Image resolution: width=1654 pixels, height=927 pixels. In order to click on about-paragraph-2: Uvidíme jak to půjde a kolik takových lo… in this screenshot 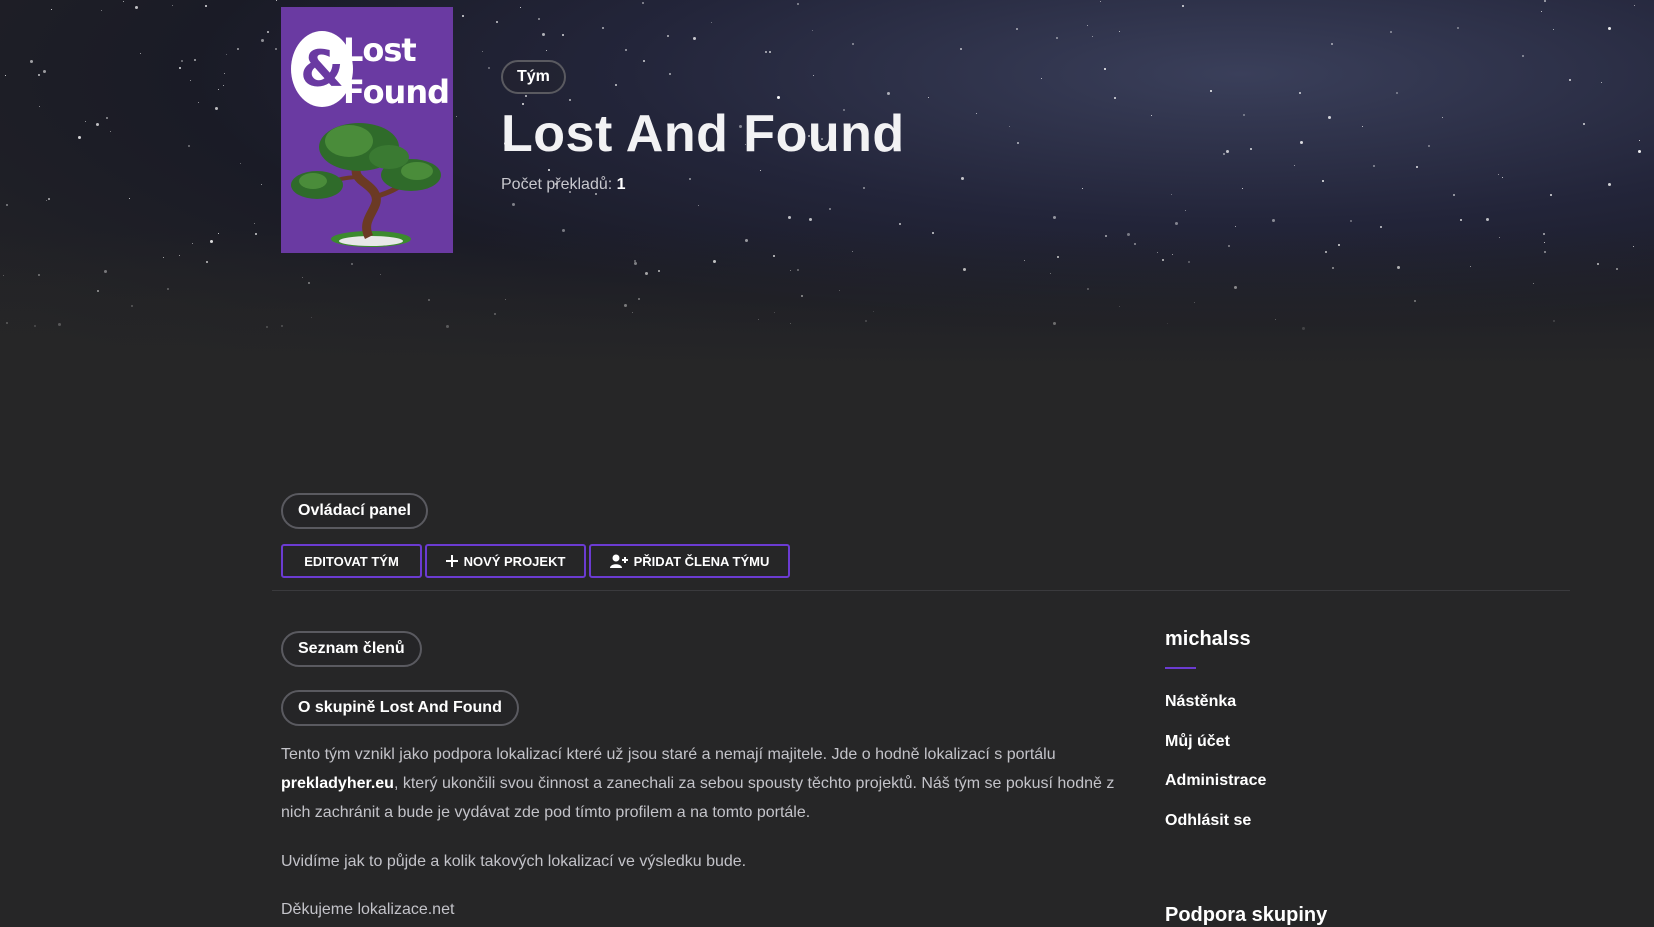, I will do `click(514, 861)`.